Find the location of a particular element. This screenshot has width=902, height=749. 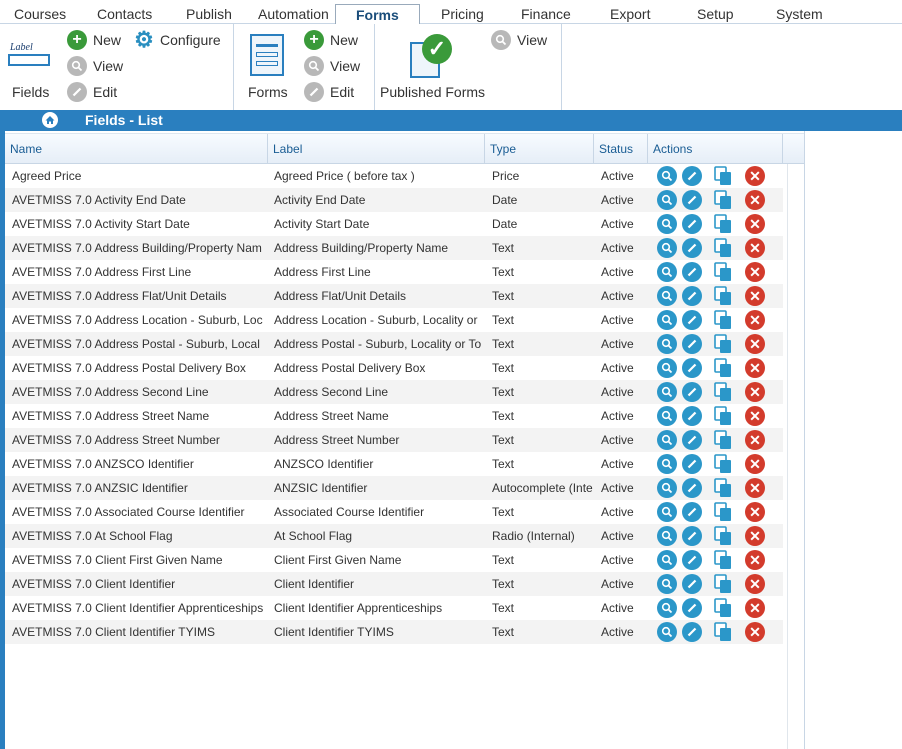

home-icon is located at coordinates (50, 120).